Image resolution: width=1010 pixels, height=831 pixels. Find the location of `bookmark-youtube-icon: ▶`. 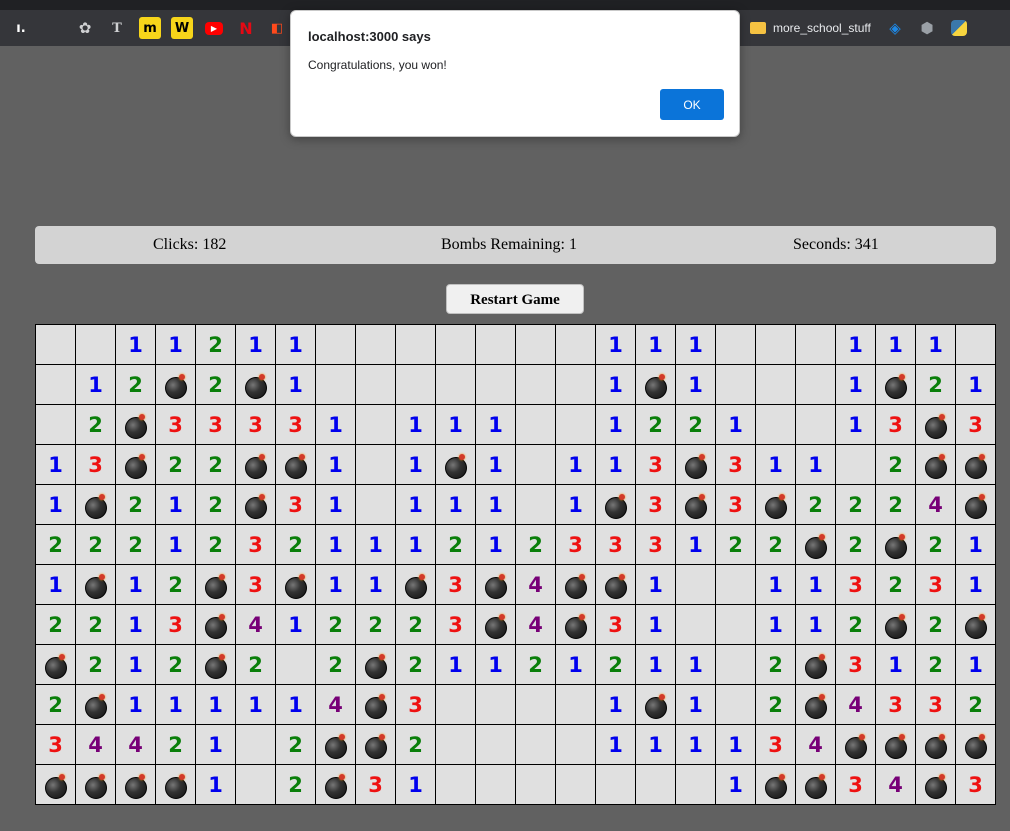

bookmark-youtube-icon: ▶ is located at coordinates (214, 28).